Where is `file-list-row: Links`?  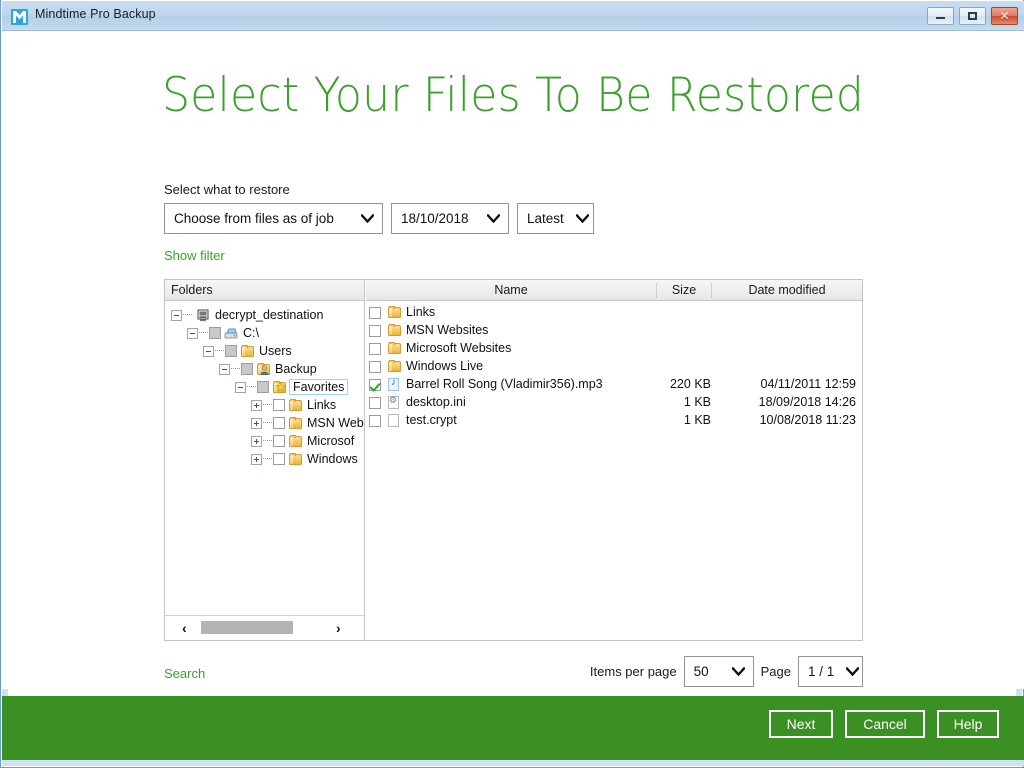
file-list-row: Links is located at coordinates (614, 313).